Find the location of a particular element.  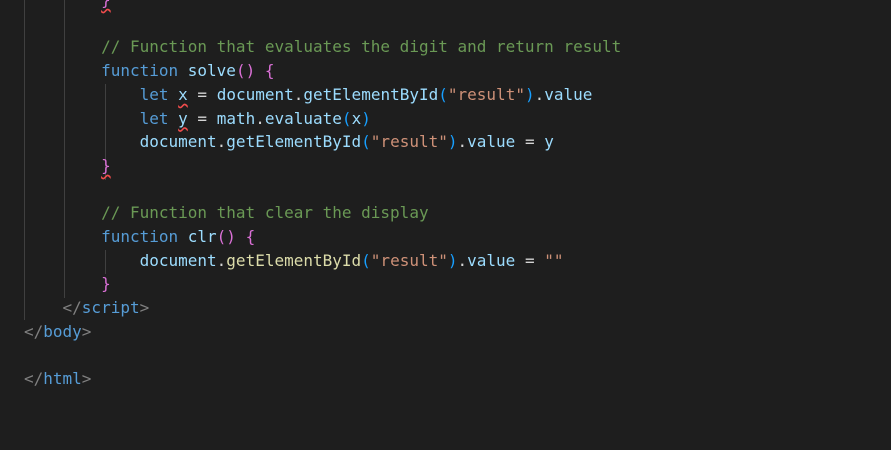

code-line: let y = math.evaluate(x) is located at coordinates (197, 119).